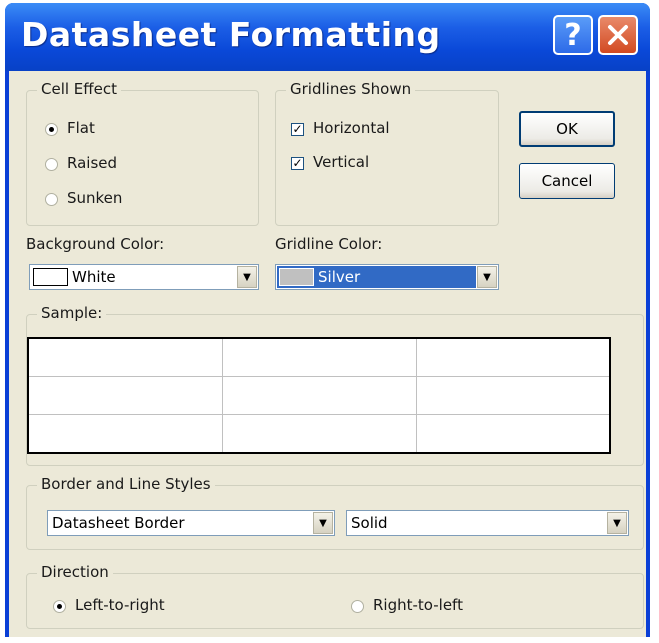 Image resolution: width=659 pixels, height=643 pixels. Describe the element at coordinates (51, 199) in the screenshot. I see `sunken-radio` at that location.